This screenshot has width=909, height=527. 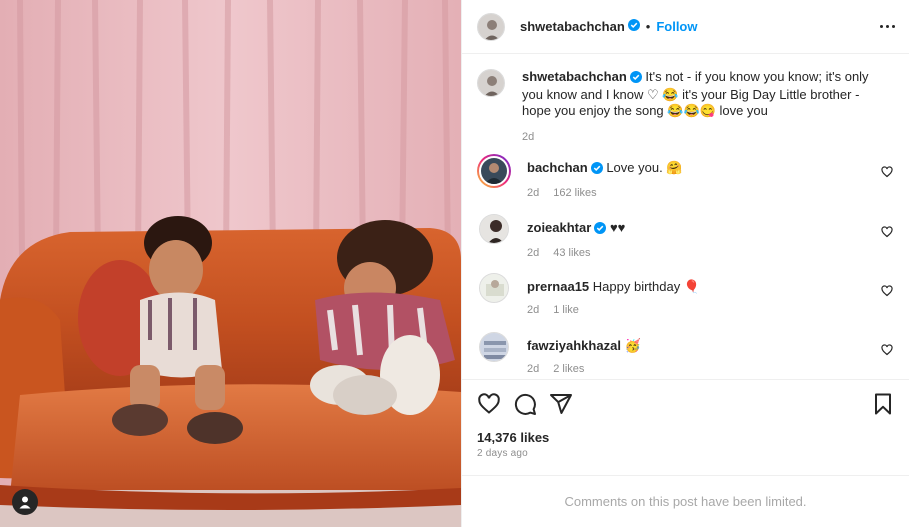 What do you see at coordinates (574, 76) in the screenshot?
I see `caption-username: shwetabachchan` at bounding box center [574, 76].